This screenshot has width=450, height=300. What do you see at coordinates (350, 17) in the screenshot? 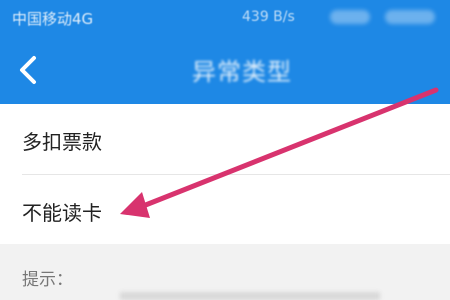
I see `status-icons` at bounding box center [350, 17].